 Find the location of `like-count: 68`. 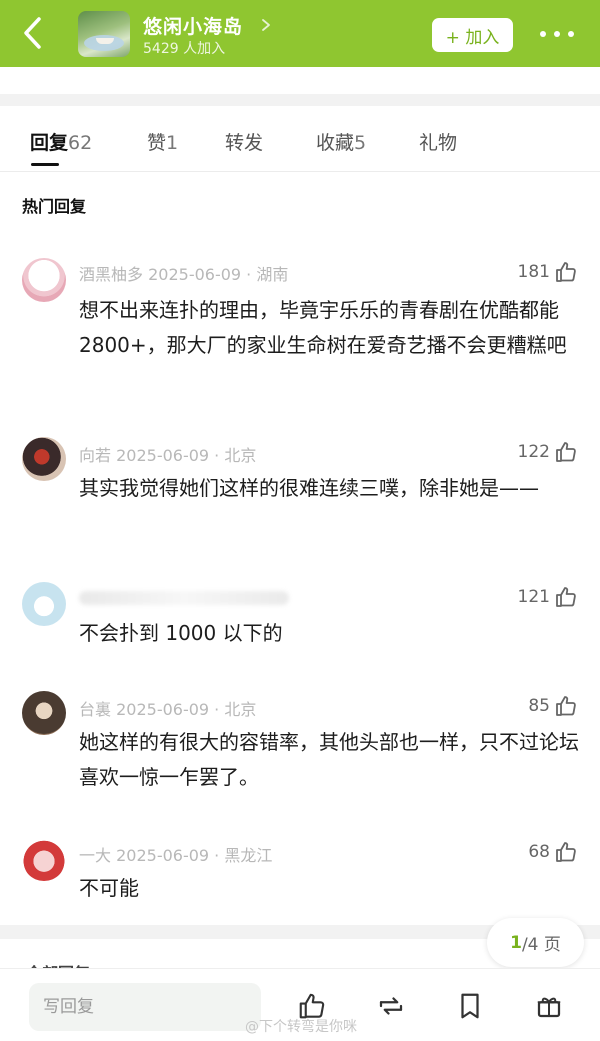

like-count: 68 is located at coordinates (539, 852).